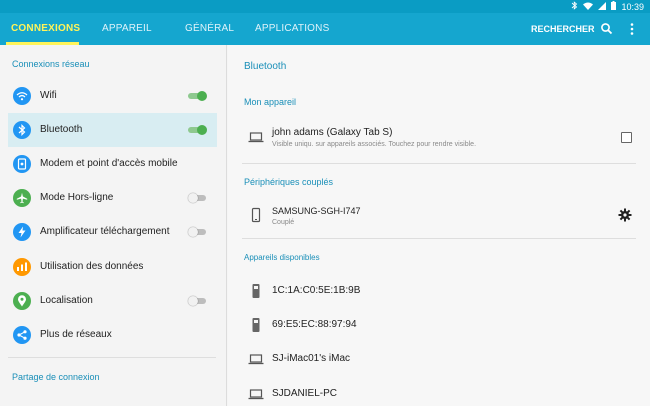 Image resolution: width=650 pixels, height=406 pixels. What do you see at coordinates (626, 137) in the screenshot?
I see `visibility-checkbox` at bounding box center [626, 137].